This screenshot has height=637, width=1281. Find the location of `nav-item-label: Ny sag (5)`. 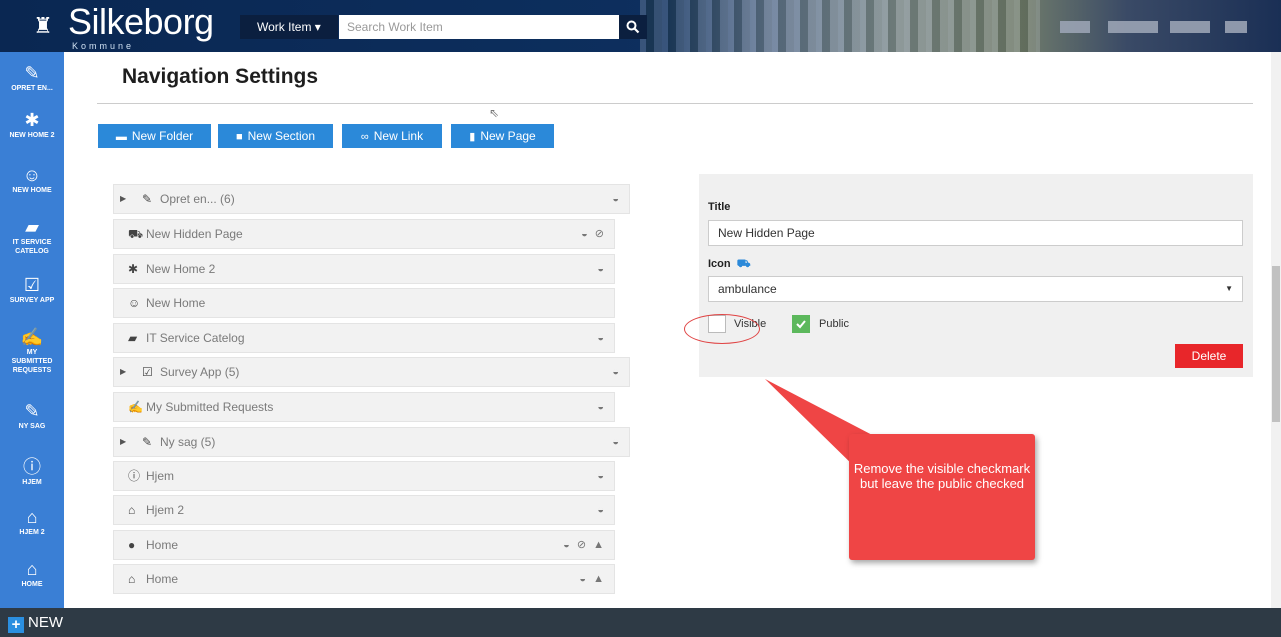

nav-item-label: Ny sag (5) is located at coordinates (188, 442).